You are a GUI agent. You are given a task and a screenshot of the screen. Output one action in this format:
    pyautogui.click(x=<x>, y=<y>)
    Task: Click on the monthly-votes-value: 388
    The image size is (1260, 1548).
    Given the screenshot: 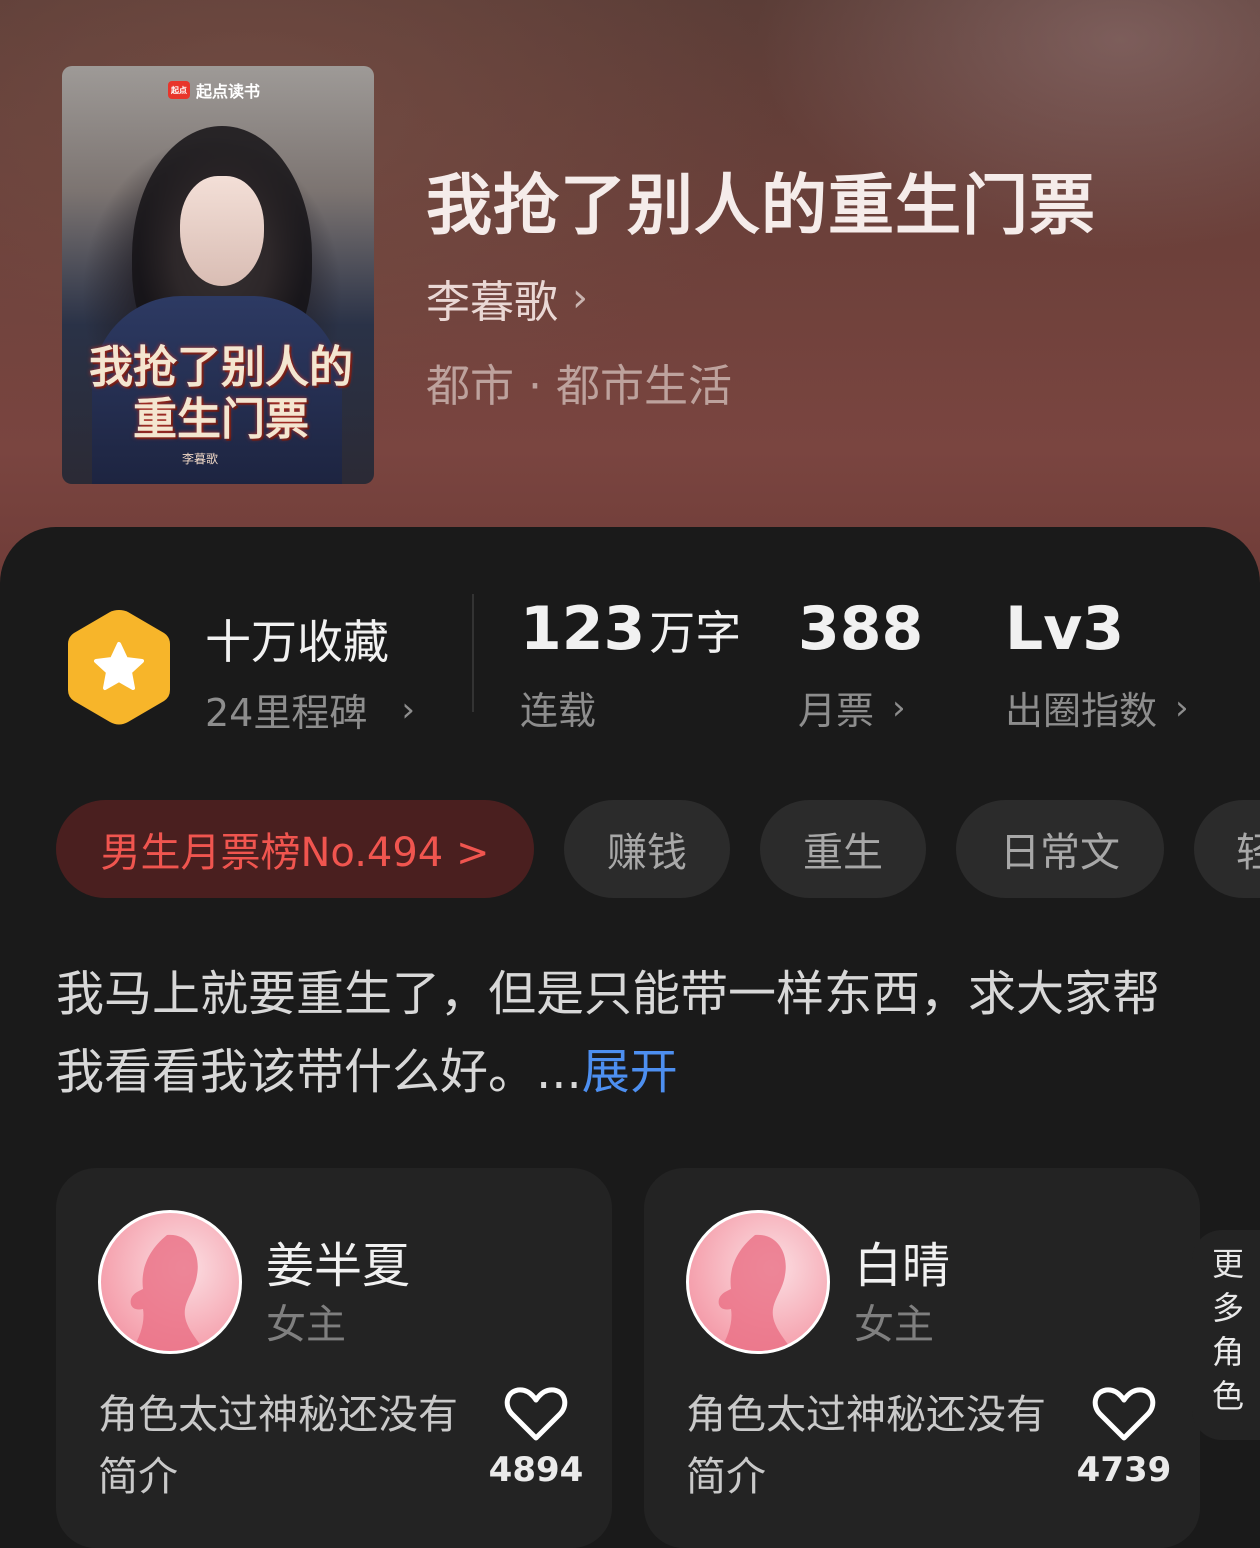 What is the action you would take?
    pyautogui.click(x=861, y=629)
    